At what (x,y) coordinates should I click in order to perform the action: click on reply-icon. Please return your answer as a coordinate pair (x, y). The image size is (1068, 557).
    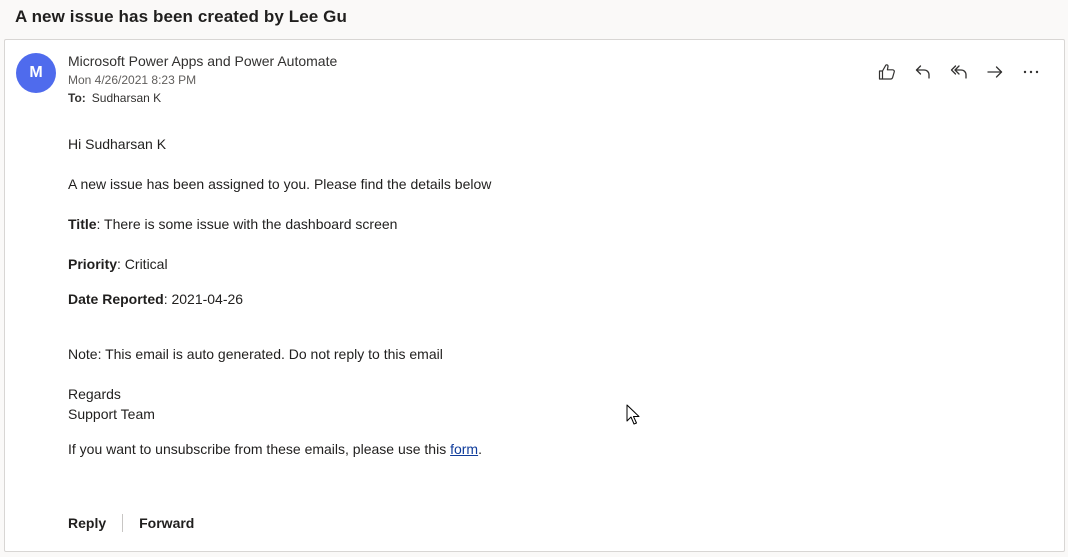
    Looking at the image, I should click on (922, 72).